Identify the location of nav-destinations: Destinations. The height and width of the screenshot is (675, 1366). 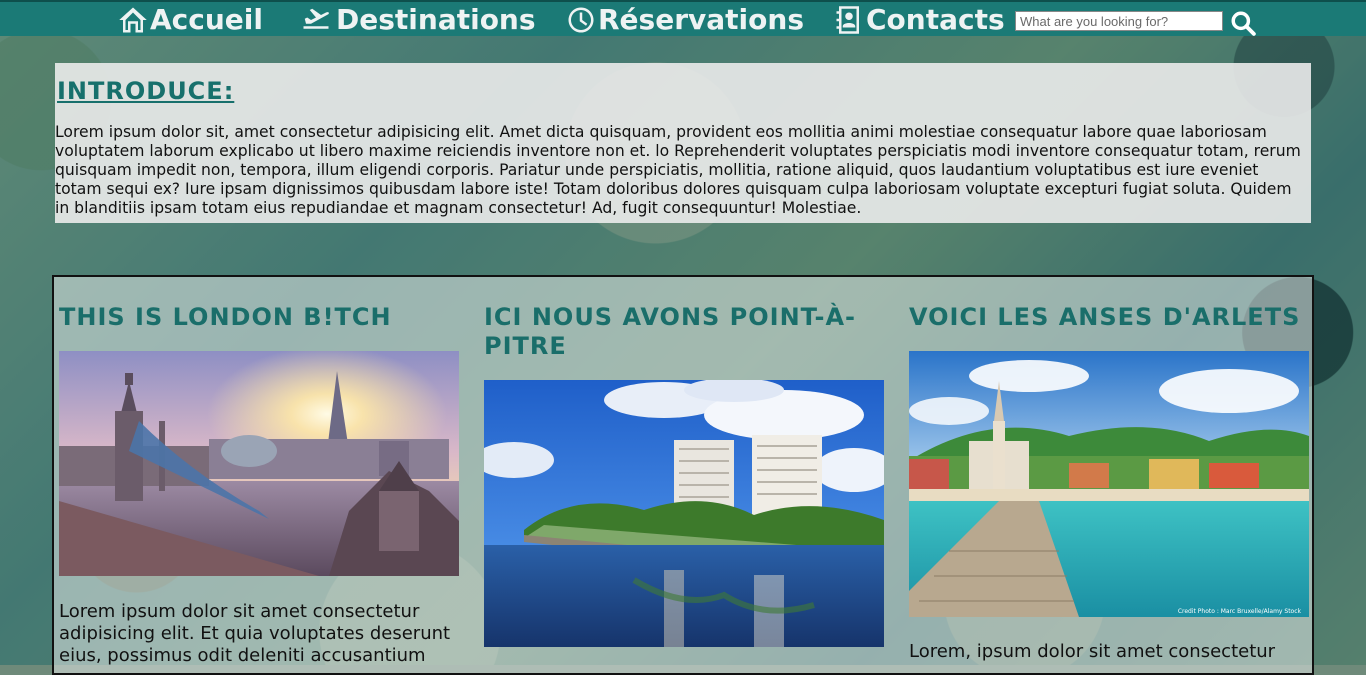
(417, 19).